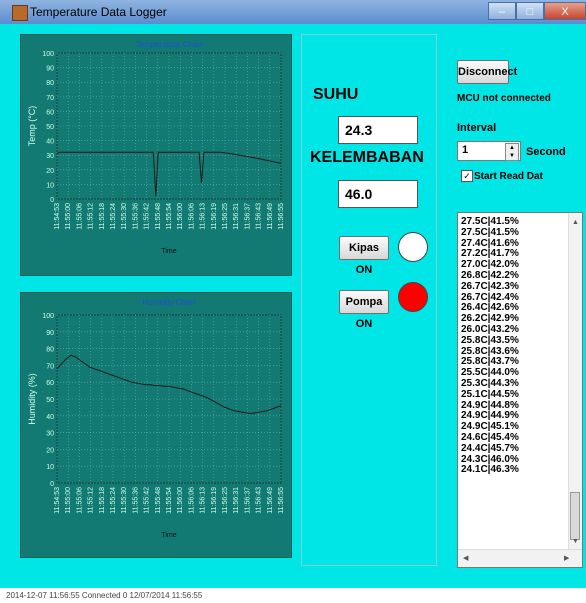 This screenshot has width=586, height=603. What do you see at coordinates (465, 150) in the screenshot?
I see `interval-value: 1` at bounding box center [465, 150].